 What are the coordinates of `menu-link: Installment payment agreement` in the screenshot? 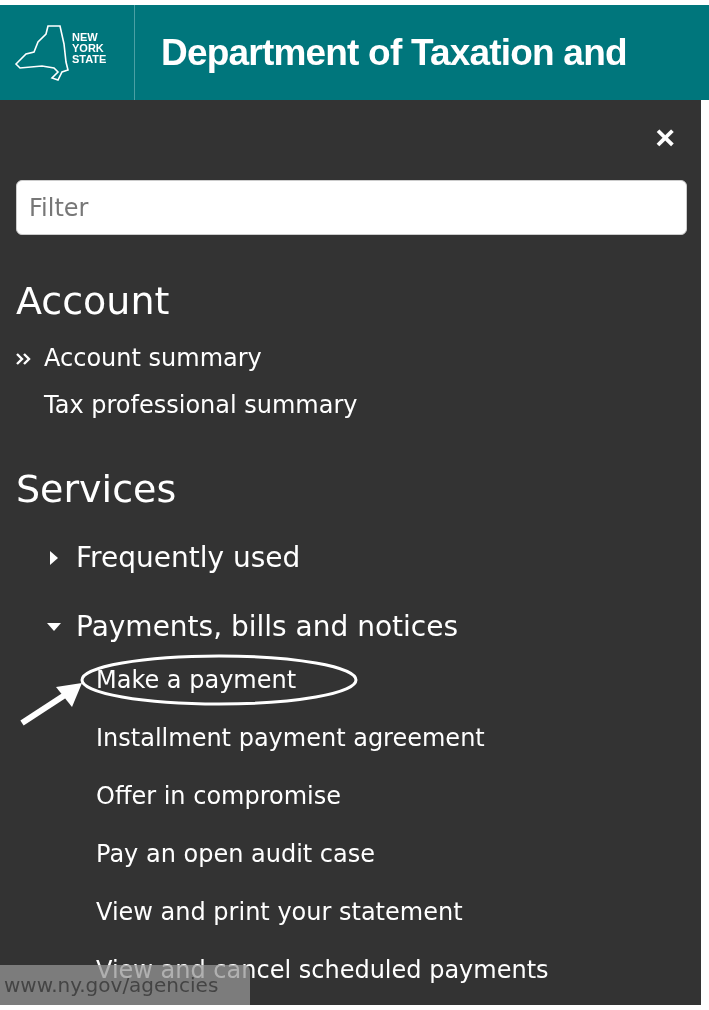 It's located at (290, 738).